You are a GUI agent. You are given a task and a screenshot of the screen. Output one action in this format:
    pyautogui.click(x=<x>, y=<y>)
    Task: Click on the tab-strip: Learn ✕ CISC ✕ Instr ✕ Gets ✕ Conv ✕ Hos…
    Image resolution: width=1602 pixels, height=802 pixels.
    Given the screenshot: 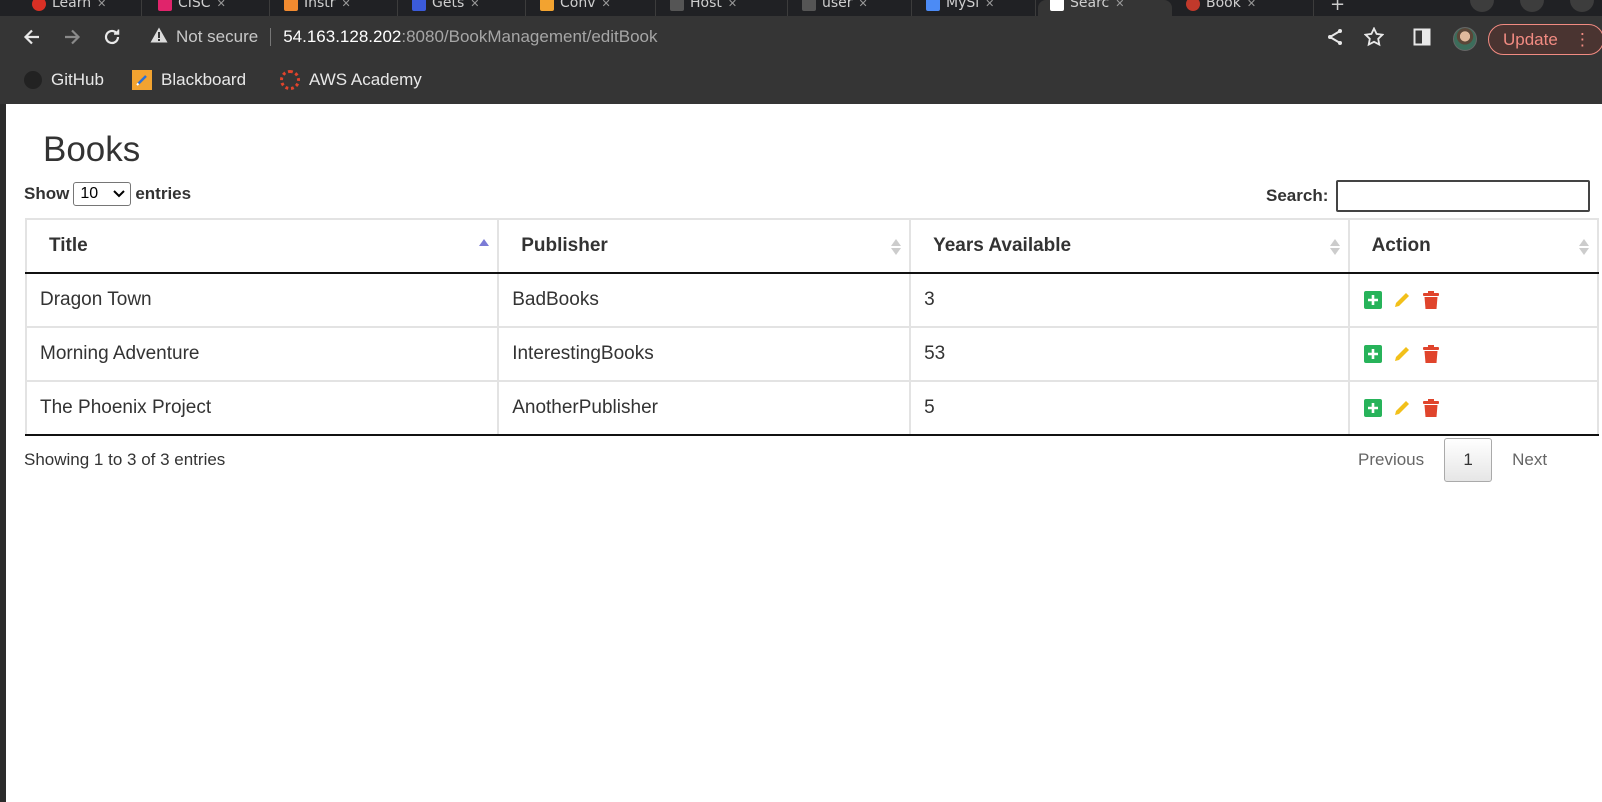 What is the action you would take?
    pyautogui.click(x=801, y=8)
    